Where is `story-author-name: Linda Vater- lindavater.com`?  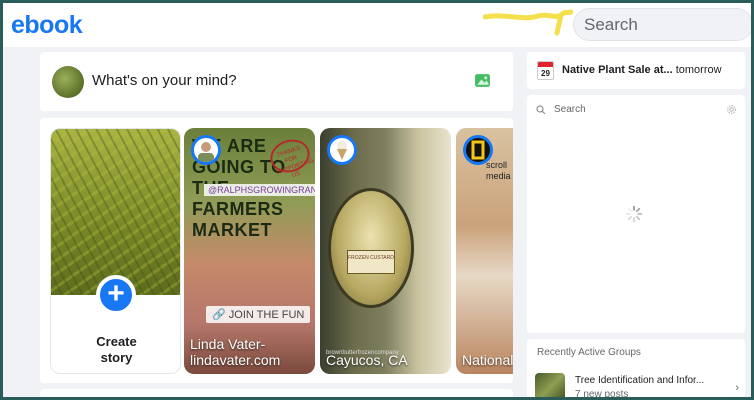 story-author-name: Linda Vater- lindavater.com is located at coordinates (235, 352).